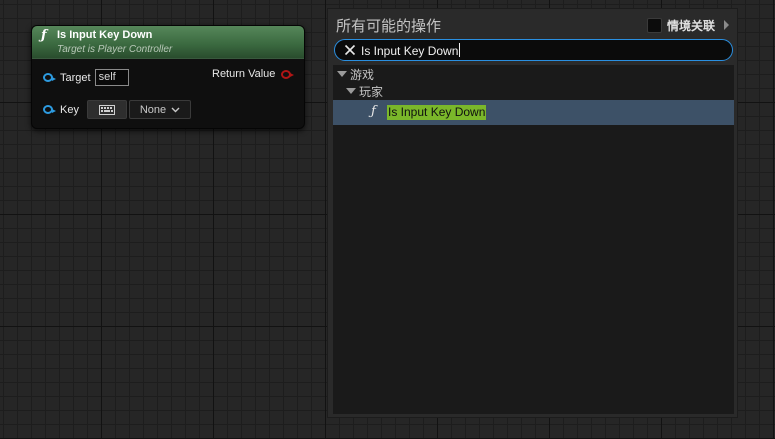  Describe the element at coordinates (75, 77) in the screenshot. I see `target-label: Target` at that location.